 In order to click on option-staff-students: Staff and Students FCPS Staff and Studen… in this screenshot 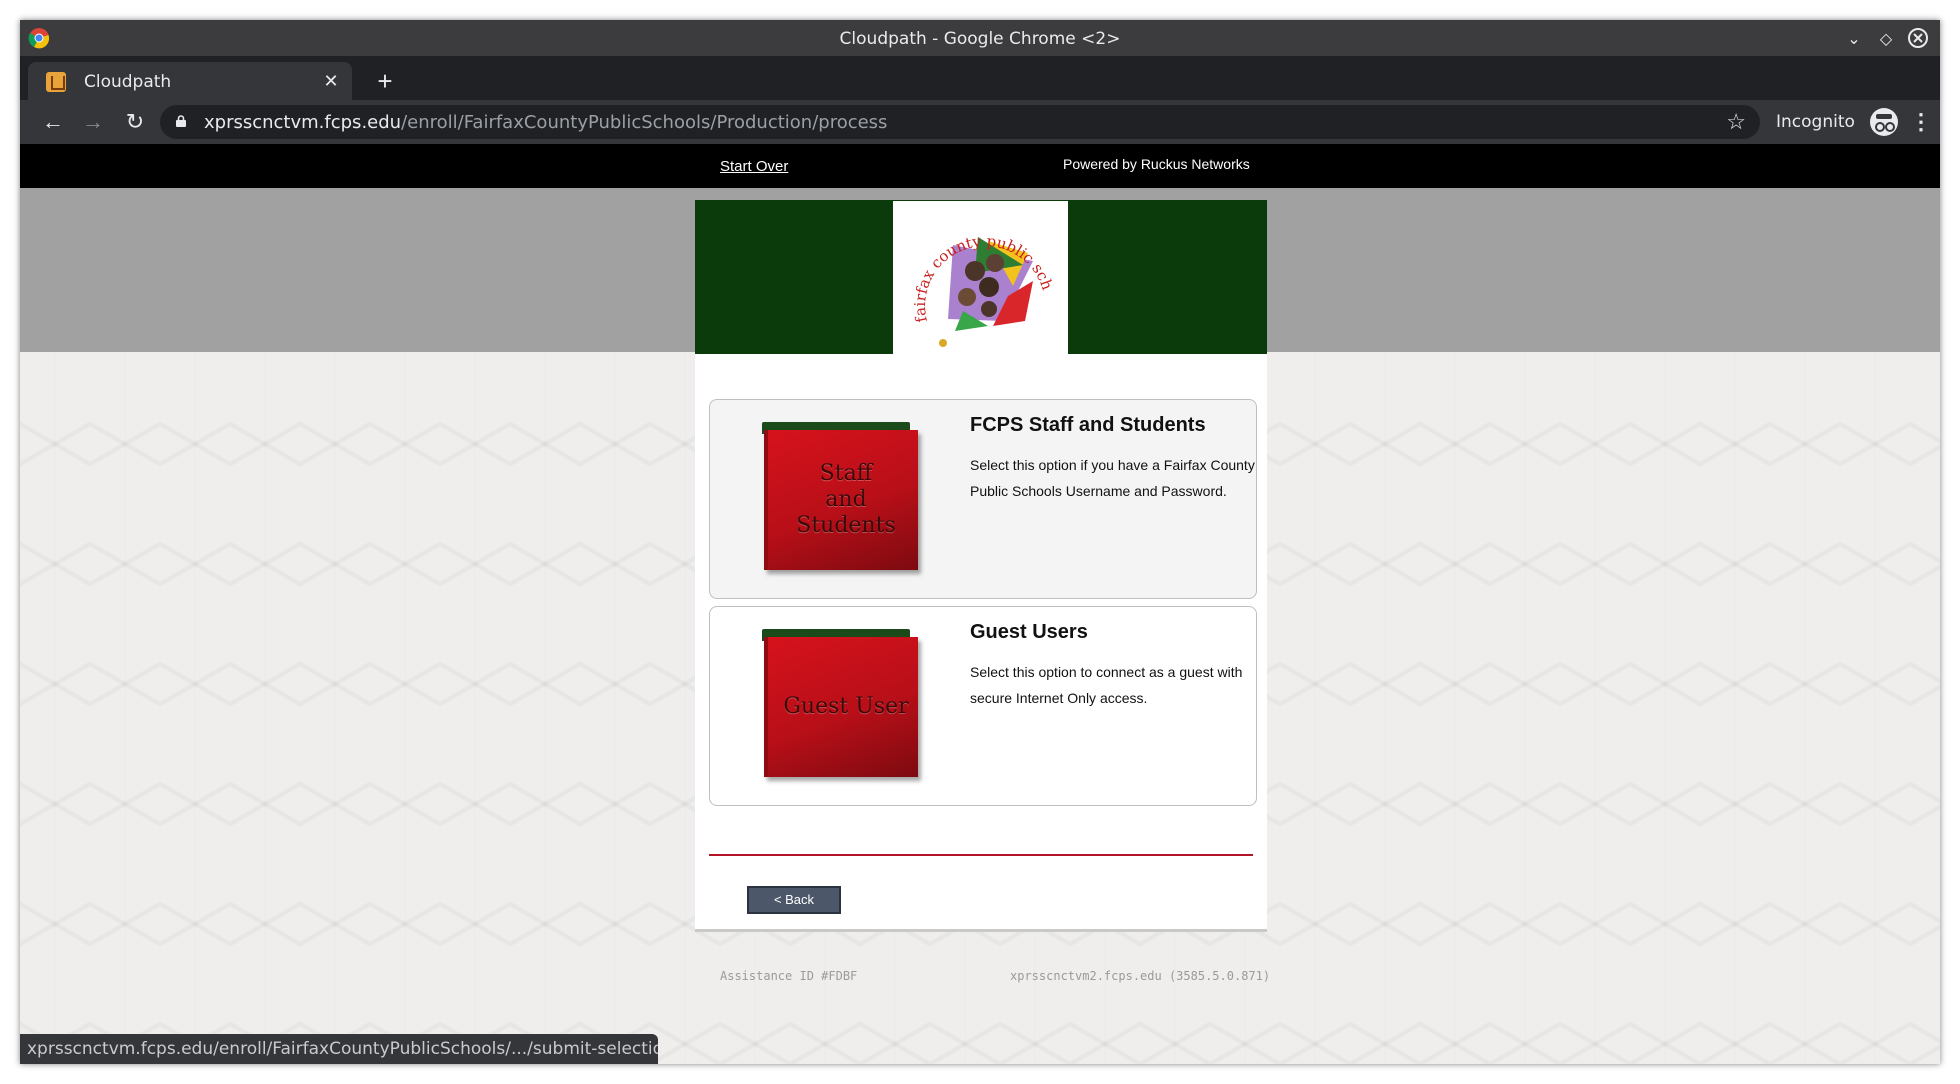, I will do `click(983, 499)`.